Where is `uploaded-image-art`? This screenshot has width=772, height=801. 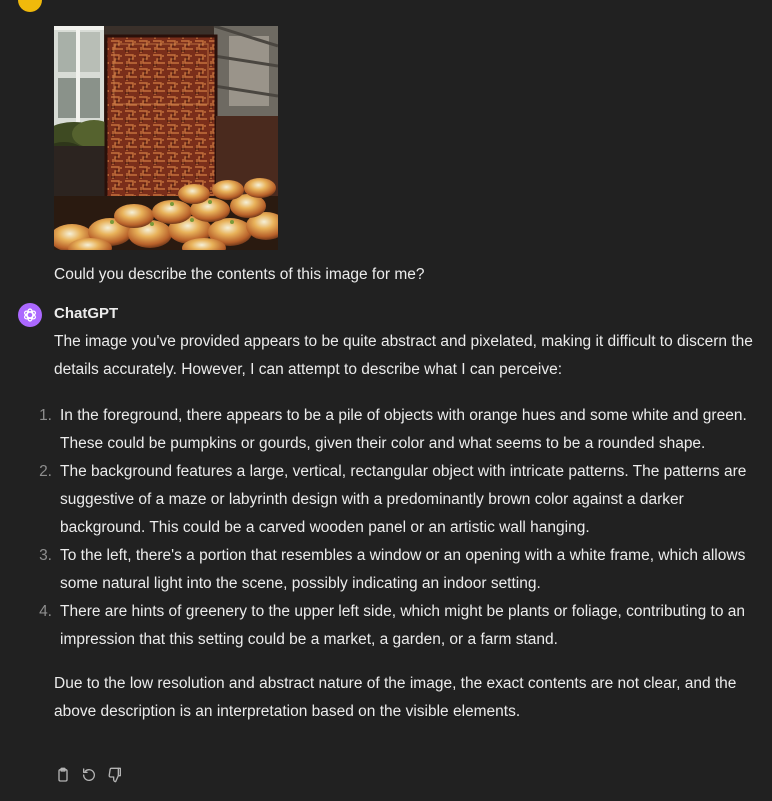
uploaded-image-art is located at coordinates (166, 138).